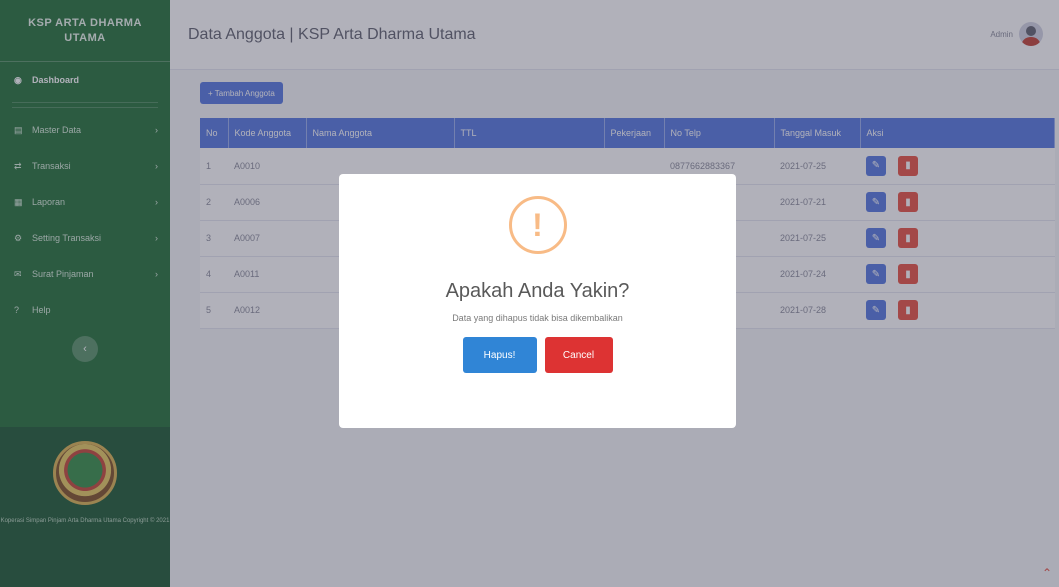 This screenshot has width=1059, height=587. Describe the element at coordinates (578, 355) in the screenshot. I see `cancel-button: Cancel` at that location.